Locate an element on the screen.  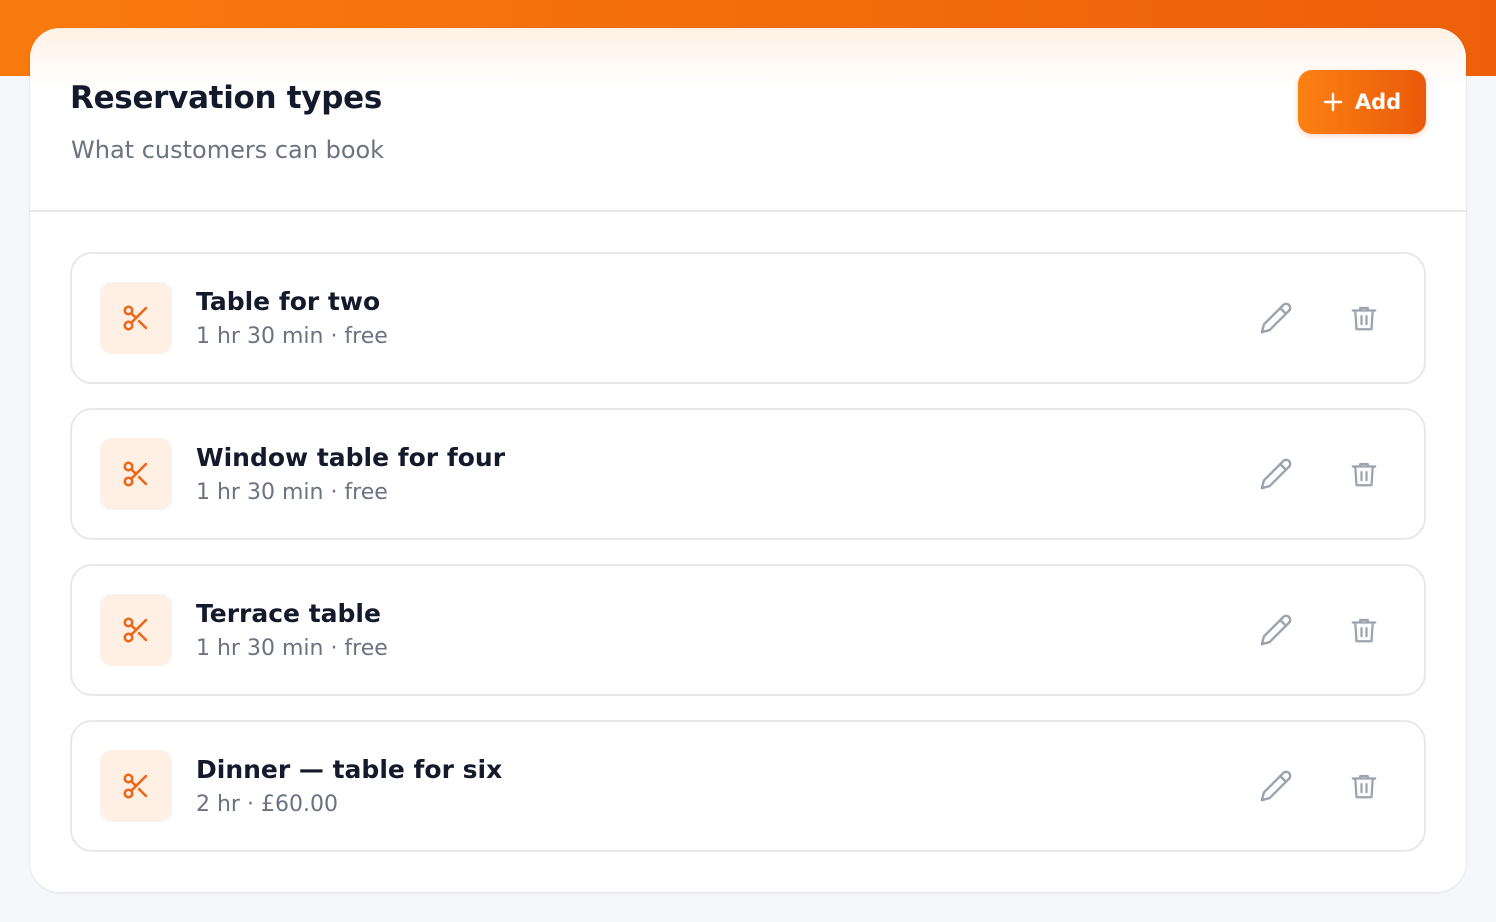
plus-icon is located at coordinates (1333, 102).